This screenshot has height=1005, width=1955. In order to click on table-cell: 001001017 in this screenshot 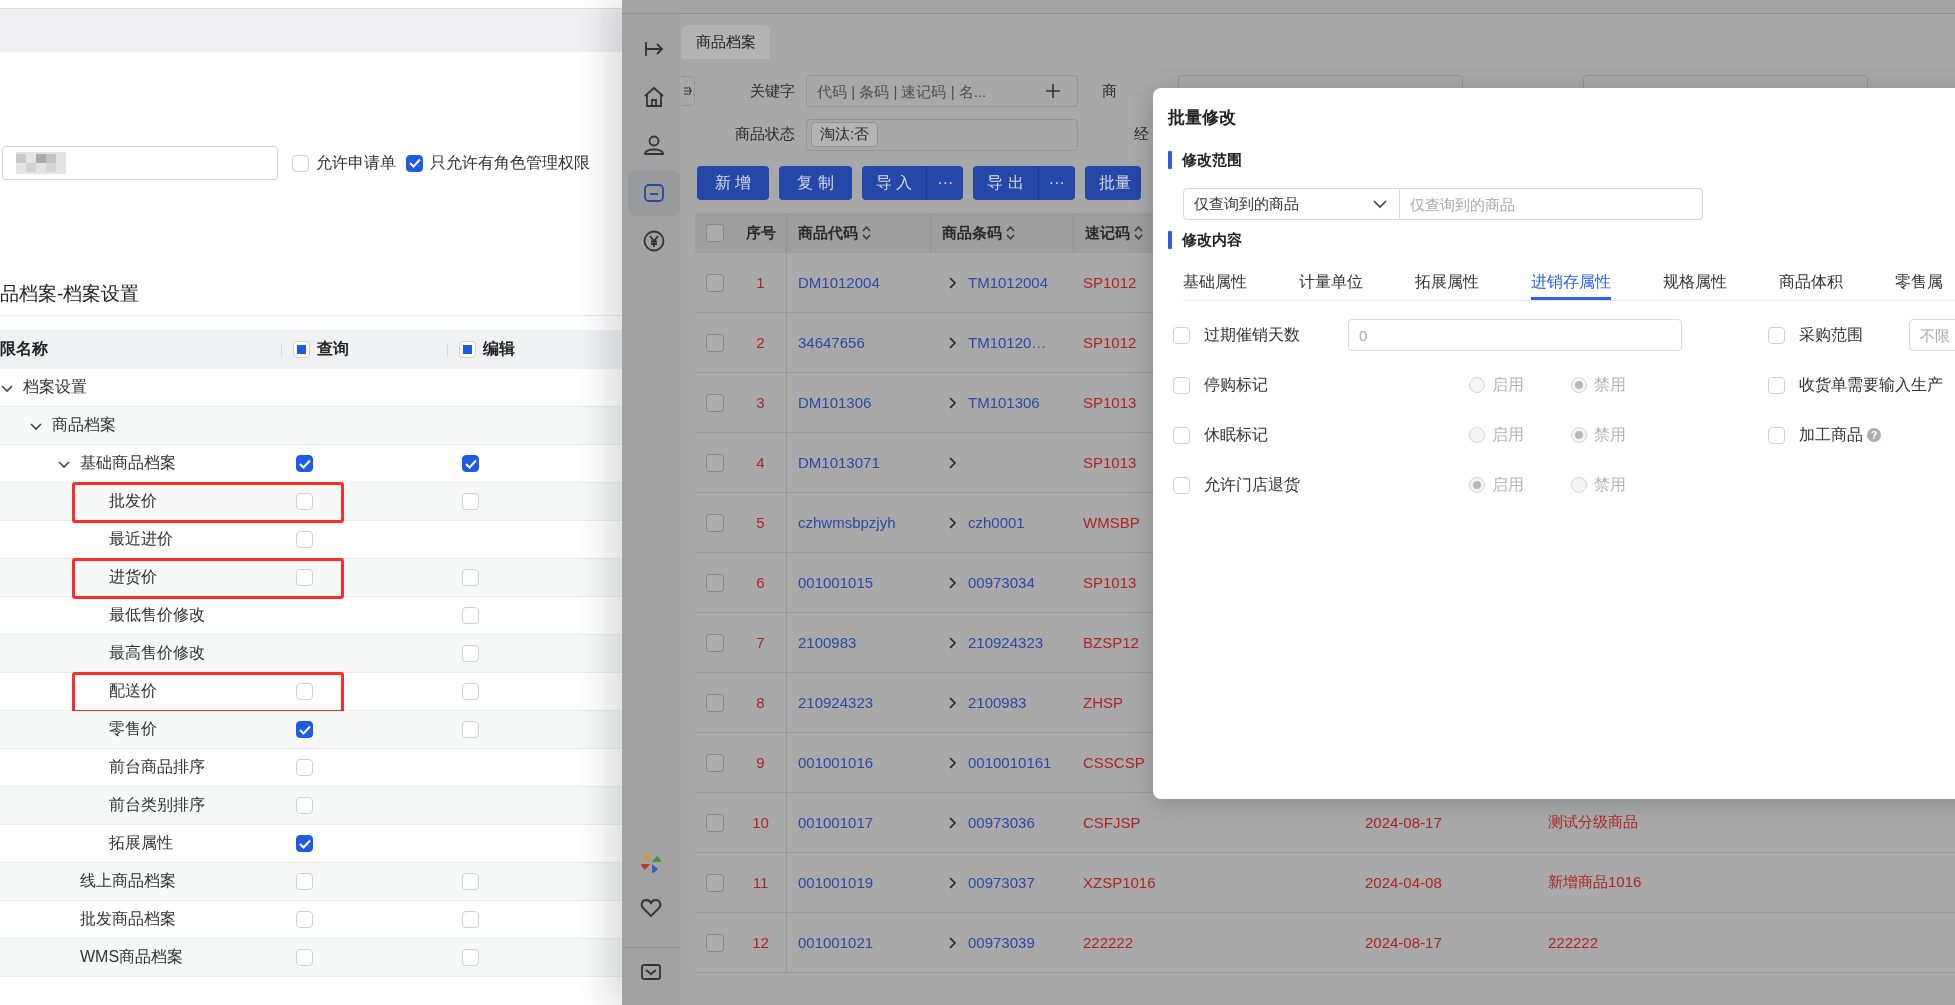, I will do `click(836, 822)`.